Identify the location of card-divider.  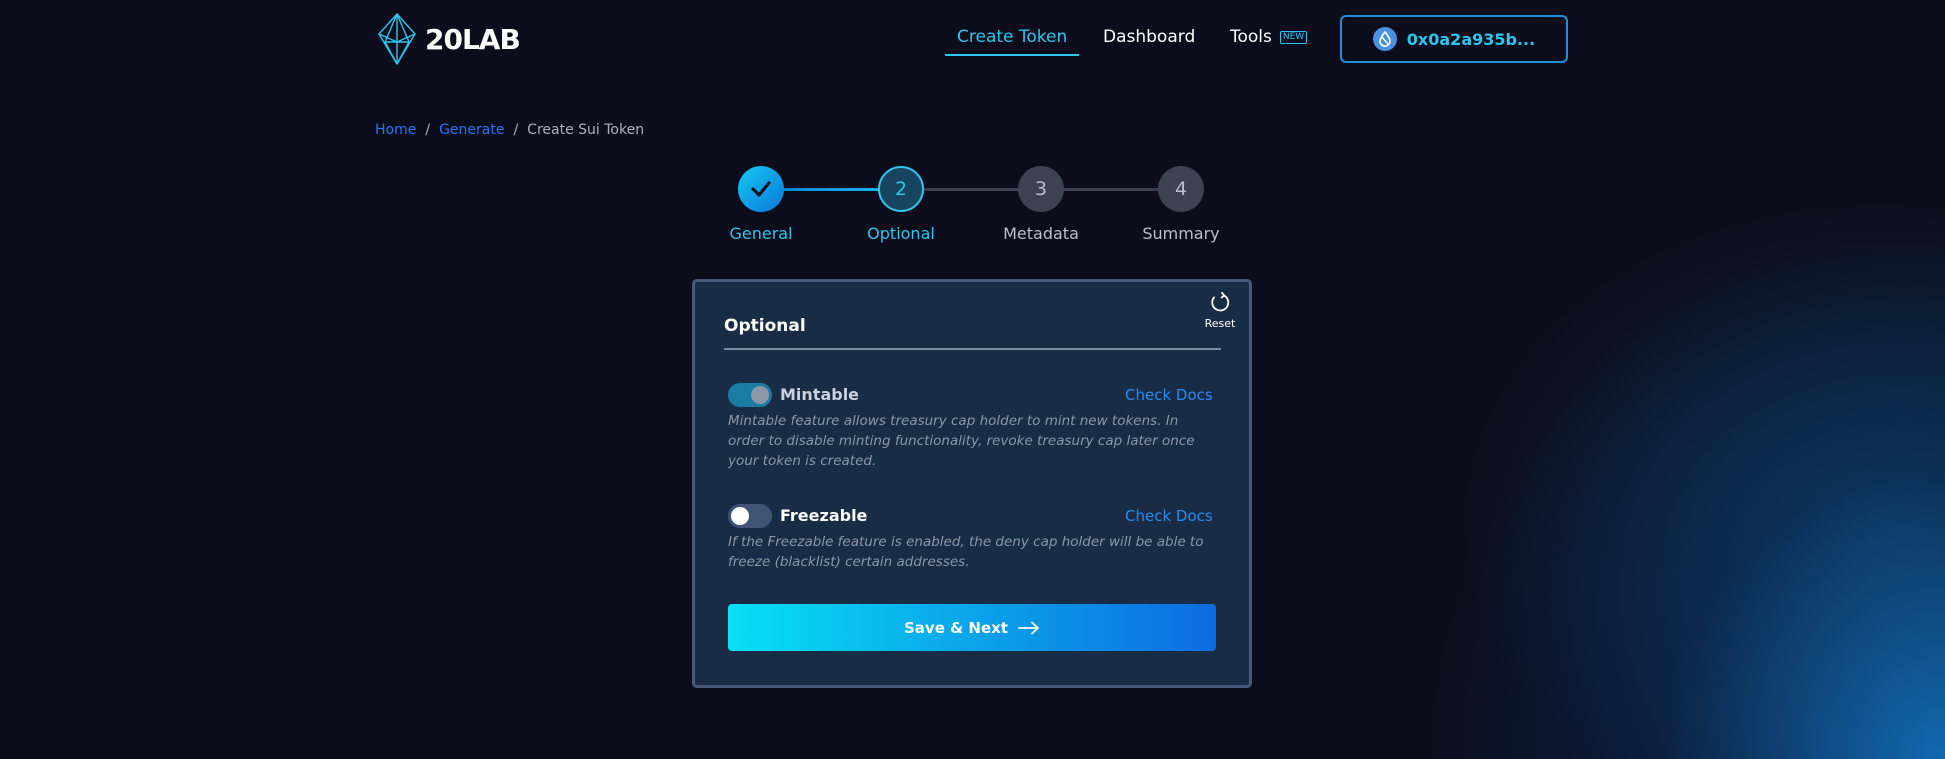
(972, 349).